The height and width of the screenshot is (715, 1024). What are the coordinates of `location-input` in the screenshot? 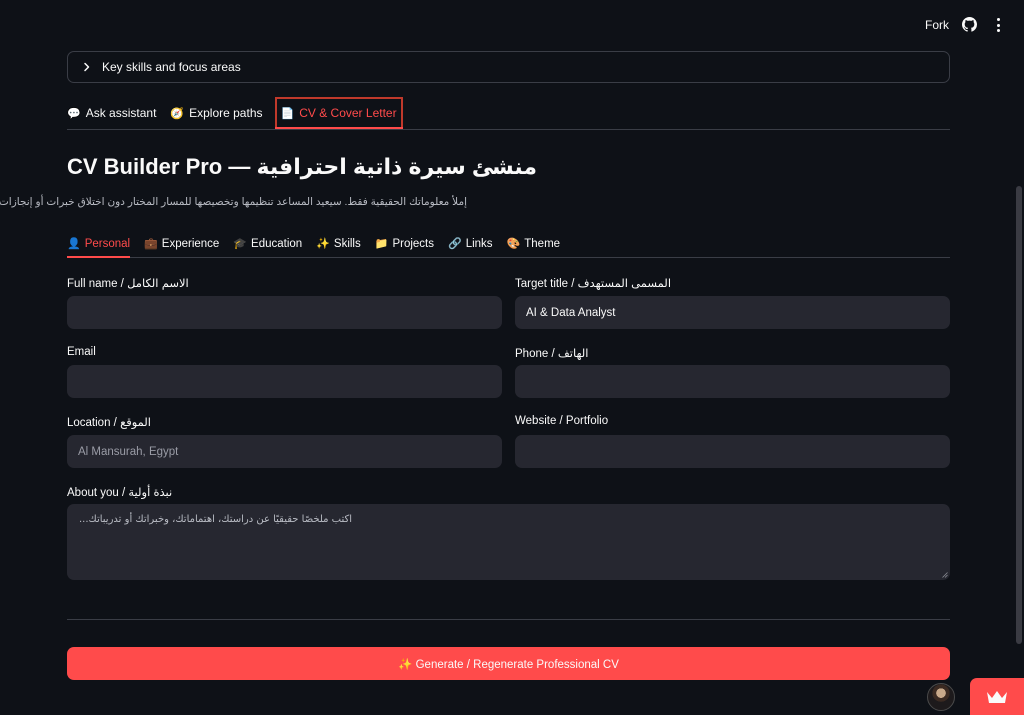 It's located at (284, 451).